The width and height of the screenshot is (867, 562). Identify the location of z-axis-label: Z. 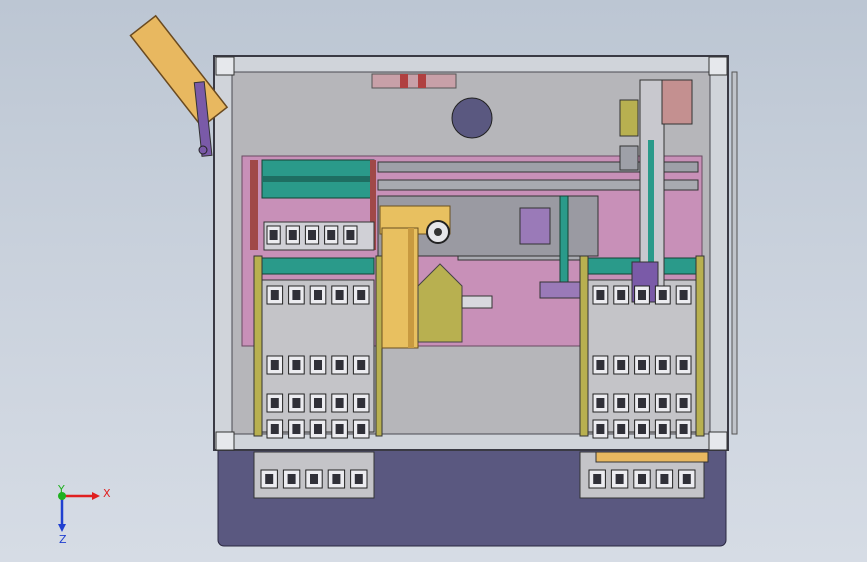
(63, 539).